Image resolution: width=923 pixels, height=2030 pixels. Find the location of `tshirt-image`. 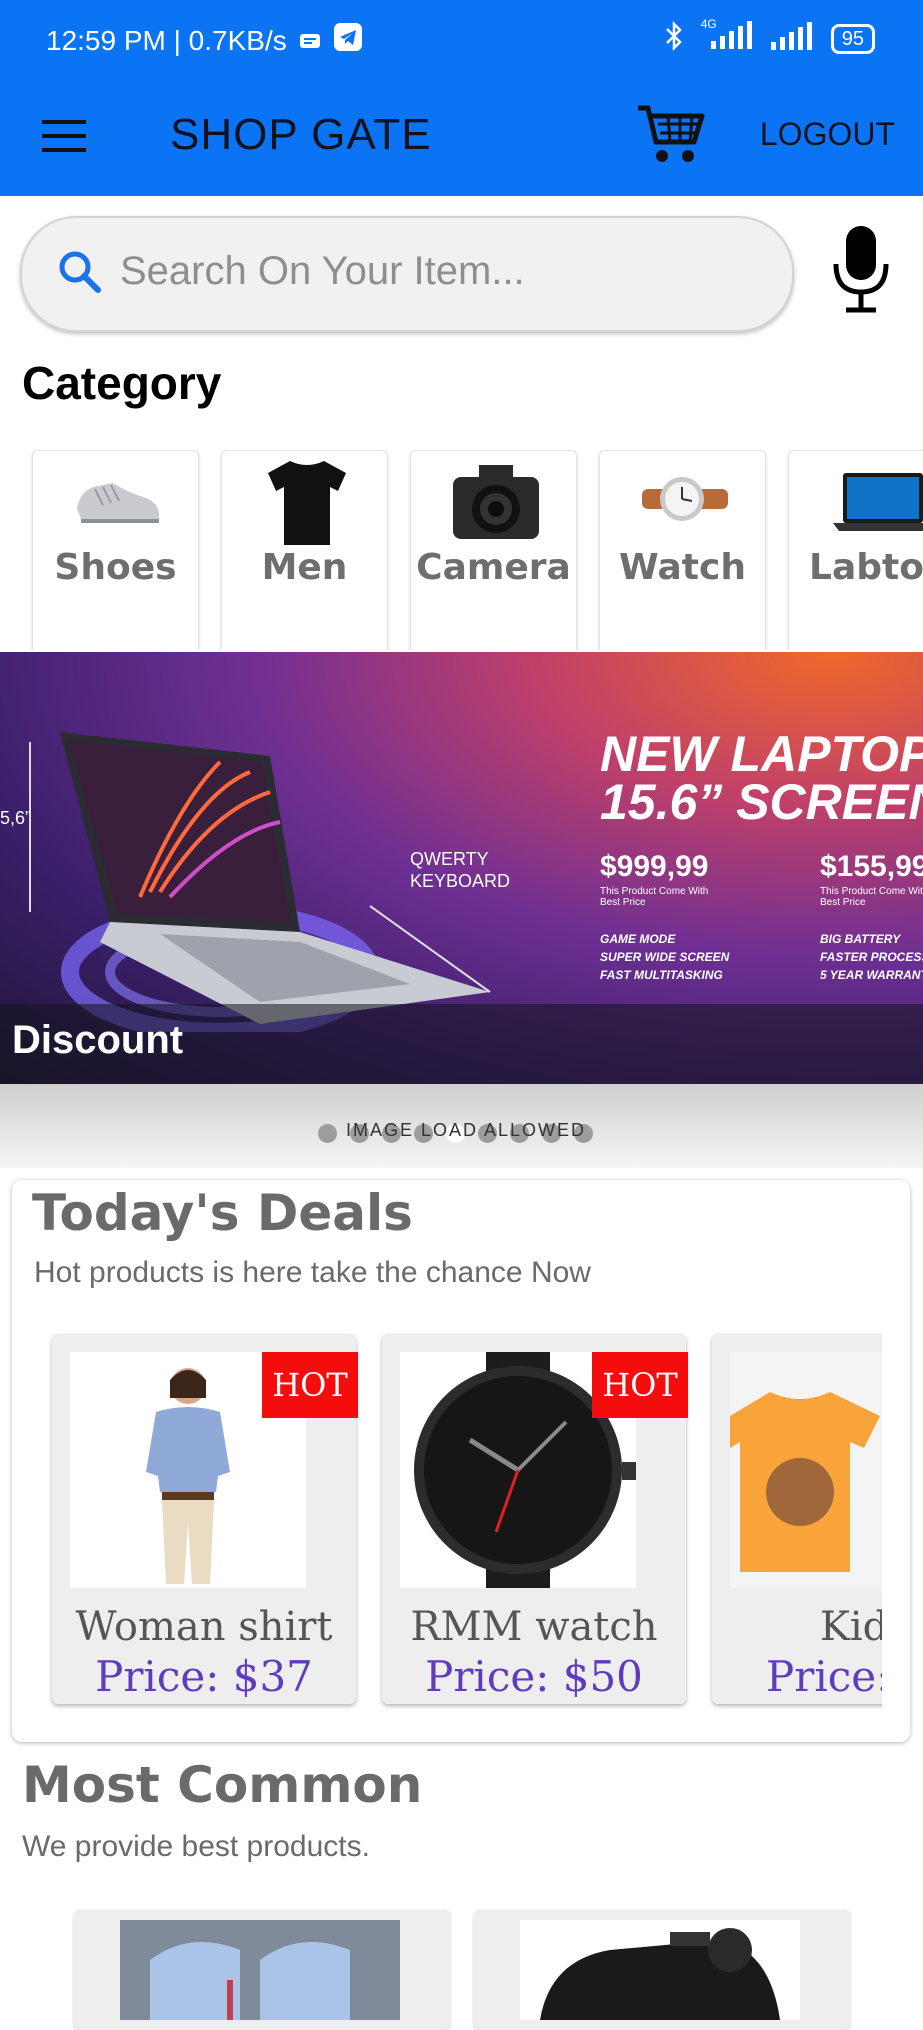

tshirt-image is located at coordinates (307, 502).